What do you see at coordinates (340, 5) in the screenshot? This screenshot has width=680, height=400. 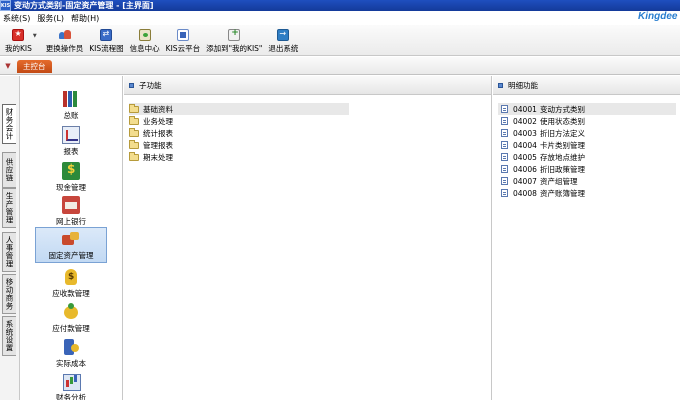 I see `title-bar: KIS 变动方式类别-固定资产管理 - [主界面]` at bounding box center [340, 5].